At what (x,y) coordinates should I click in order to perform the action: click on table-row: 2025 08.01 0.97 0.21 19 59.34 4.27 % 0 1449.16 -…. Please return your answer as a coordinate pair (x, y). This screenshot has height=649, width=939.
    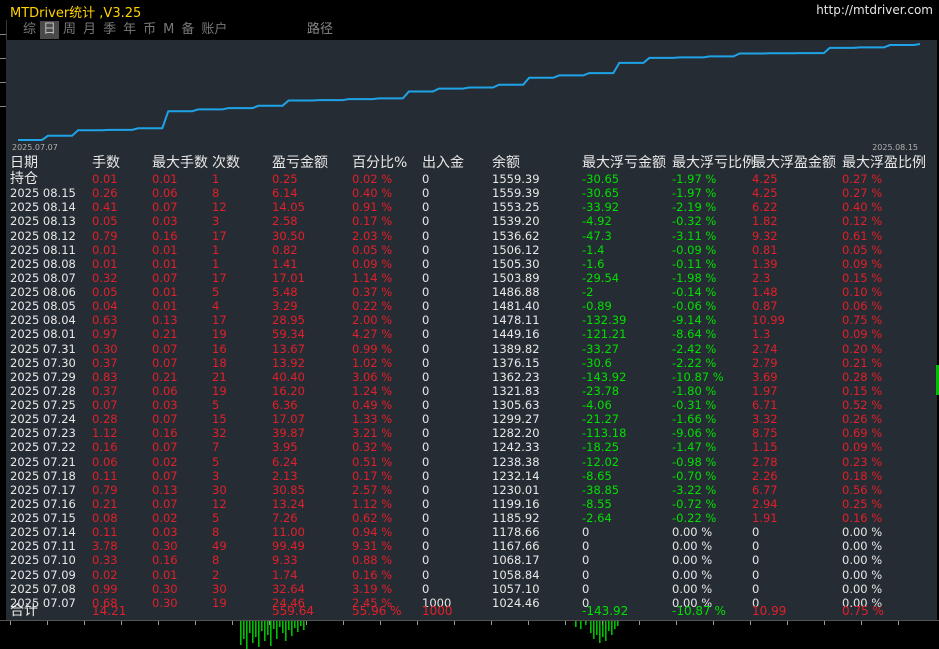
    Looking at the image, I should click on (469, 334).